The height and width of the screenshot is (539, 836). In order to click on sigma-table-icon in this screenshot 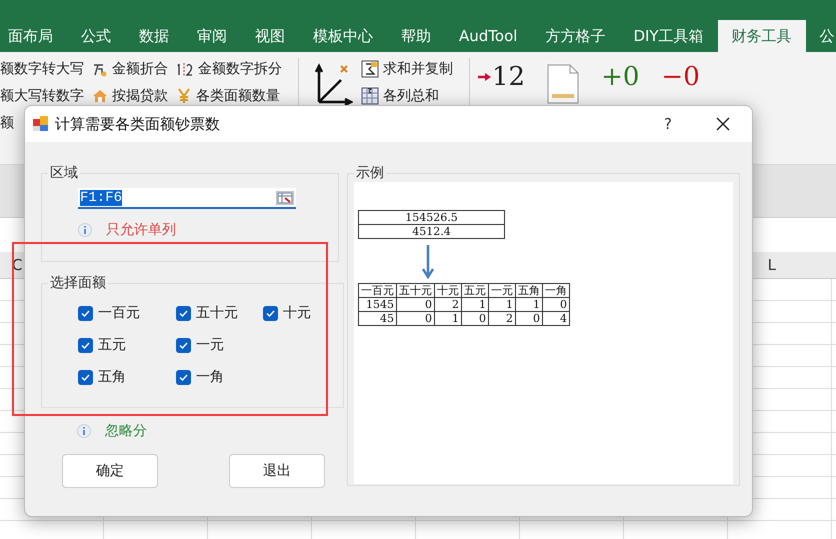, I will do `click(370, 96)`.